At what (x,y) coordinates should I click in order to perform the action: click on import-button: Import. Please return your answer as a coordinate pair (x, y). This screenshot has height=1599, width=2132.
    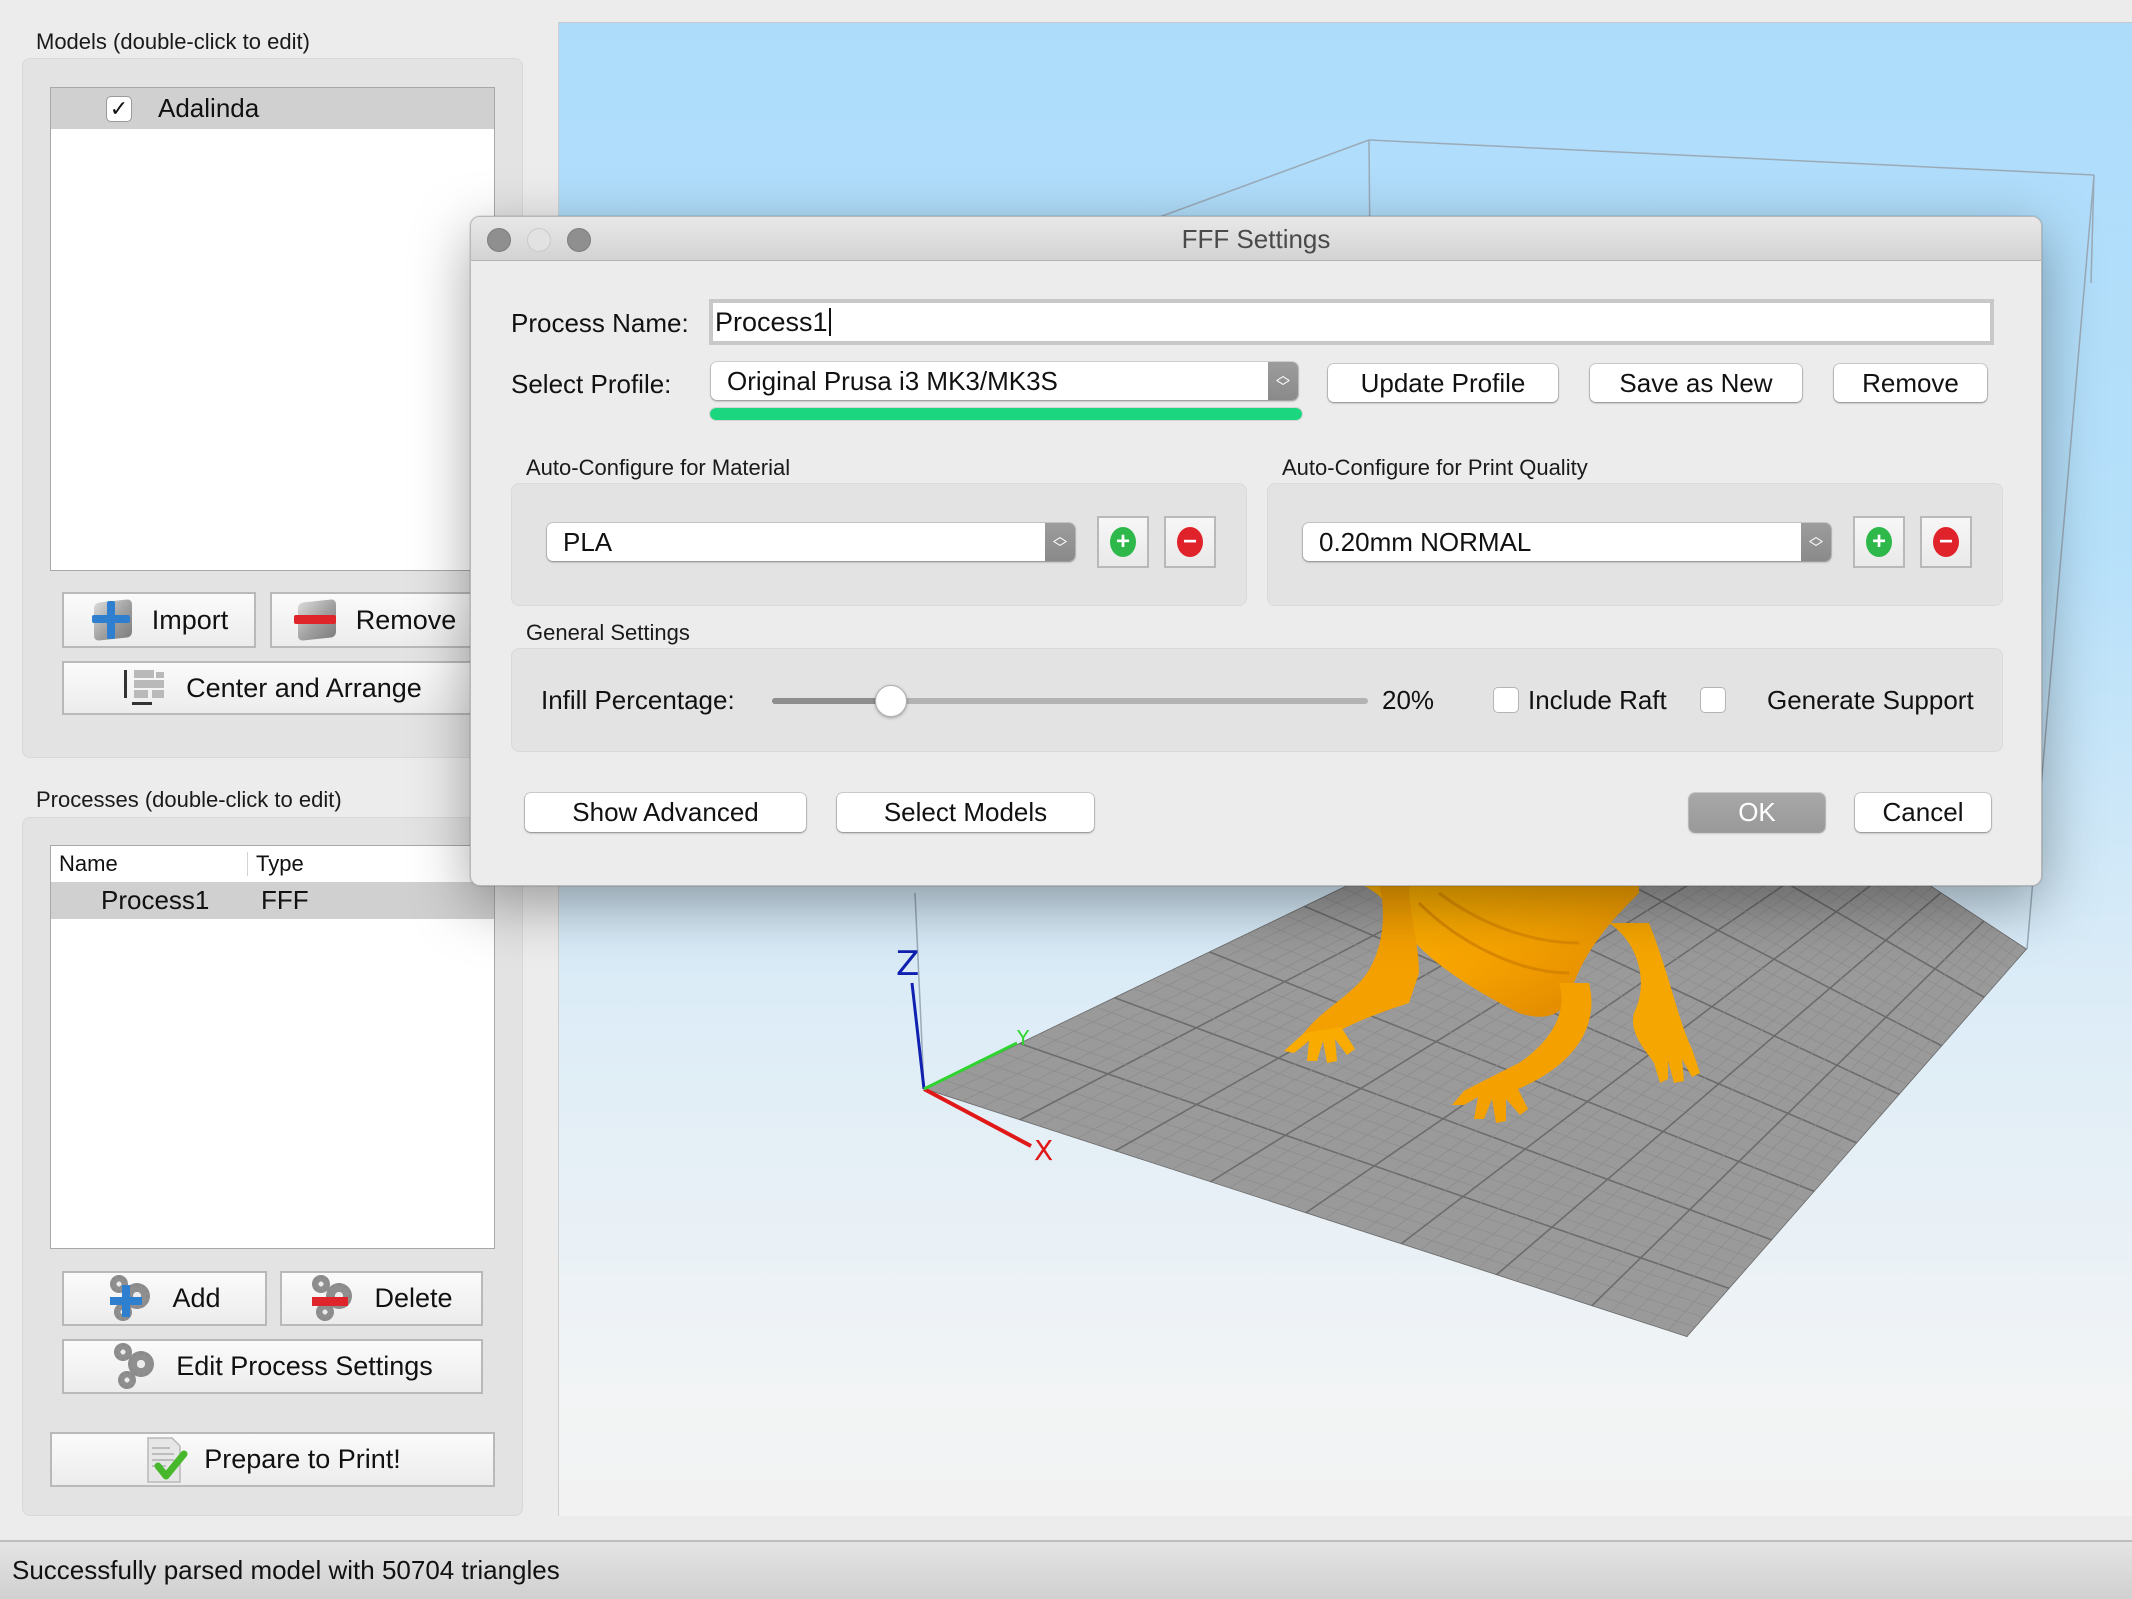
    Looking at the image, I should click on (159, 620).